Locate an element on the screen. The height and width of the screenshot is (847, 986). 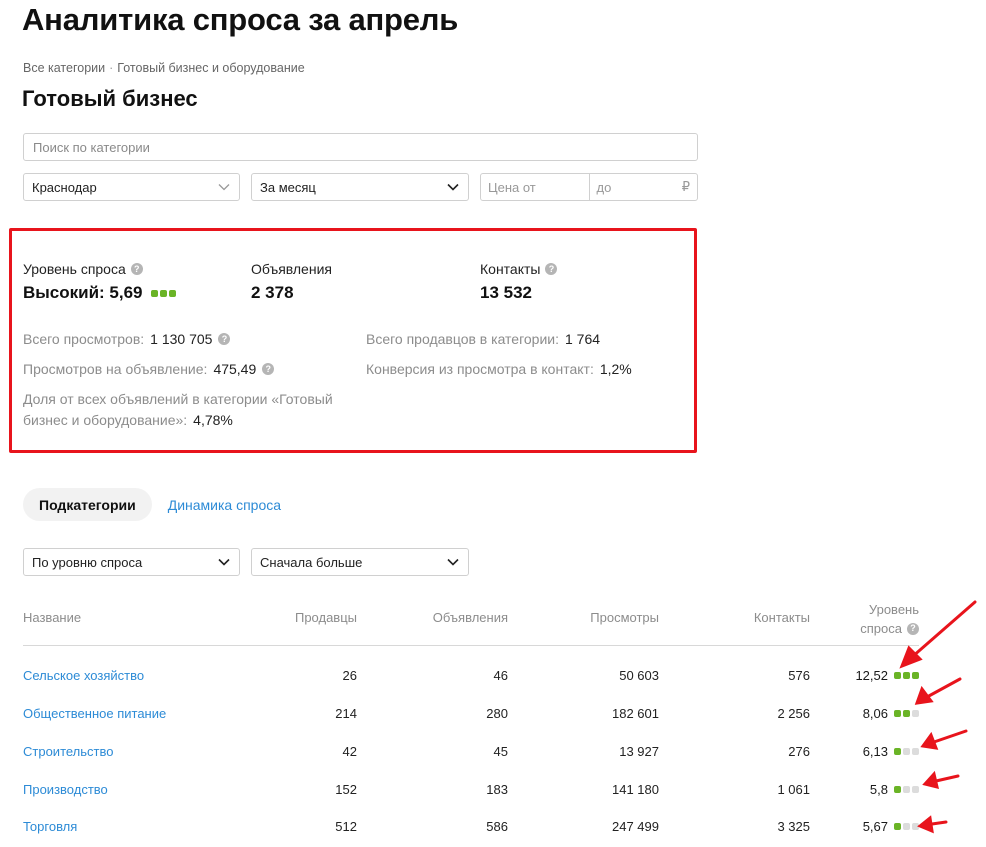
views-per-ad-label: Просмотров на объявление: is located at coordinates (115, 369).